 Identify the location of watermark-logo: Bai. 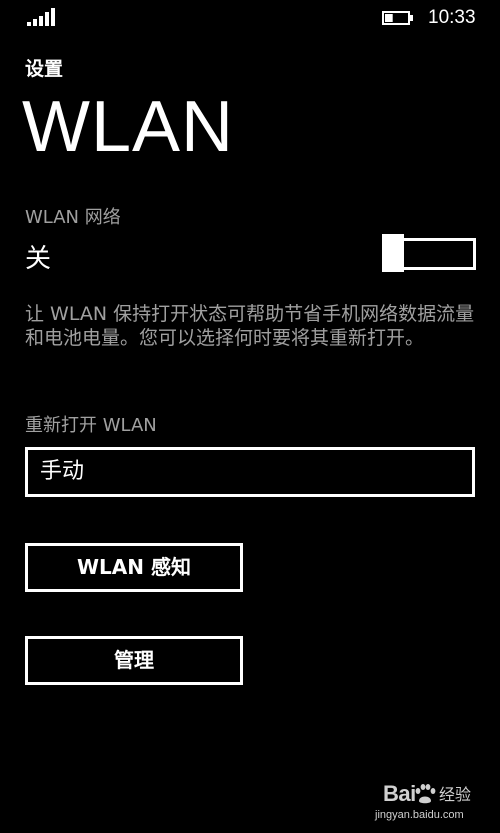
(399, 793).